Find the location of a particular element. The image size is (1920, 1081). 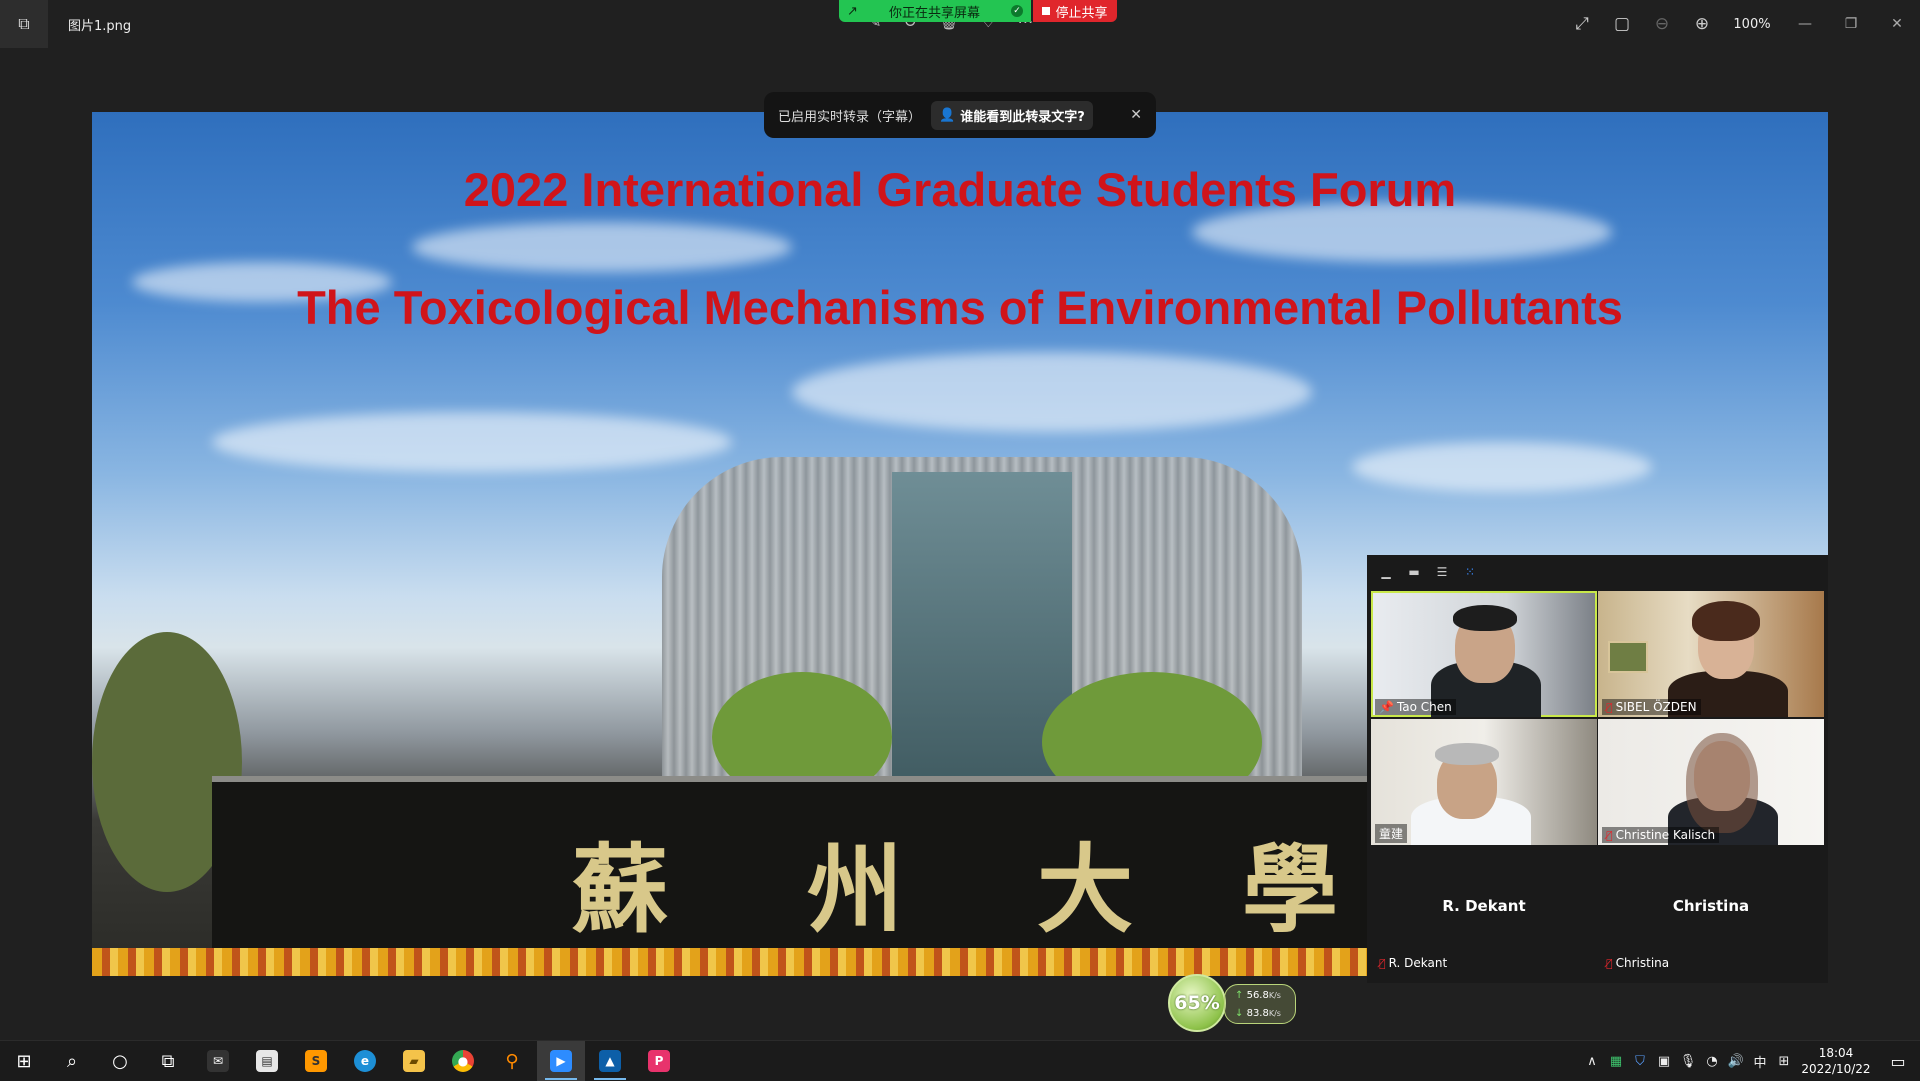

participant-tile: Christina 🎙̸ Christina is located at coordinates (1711, 910).